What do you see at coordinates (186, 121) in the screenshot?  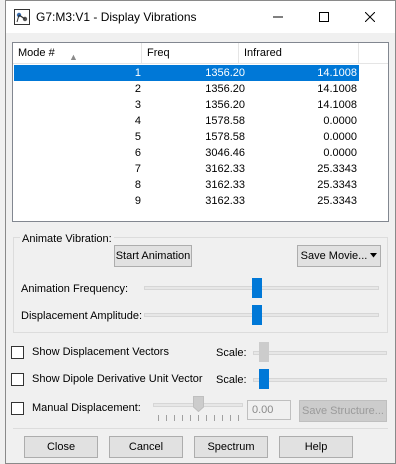 I see `list-row: 4 1578.58 0.0000` at bounding box center [186, 121].